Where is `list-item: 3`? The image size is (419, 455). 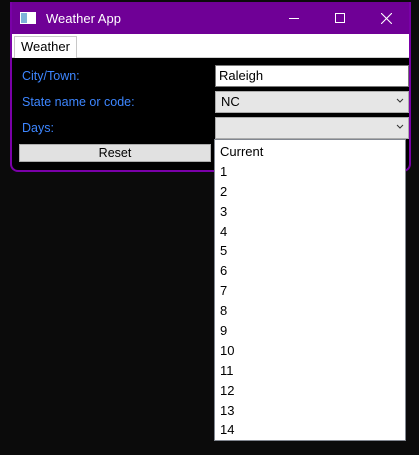
list-item: 3 is located at coordinates (310, 212).